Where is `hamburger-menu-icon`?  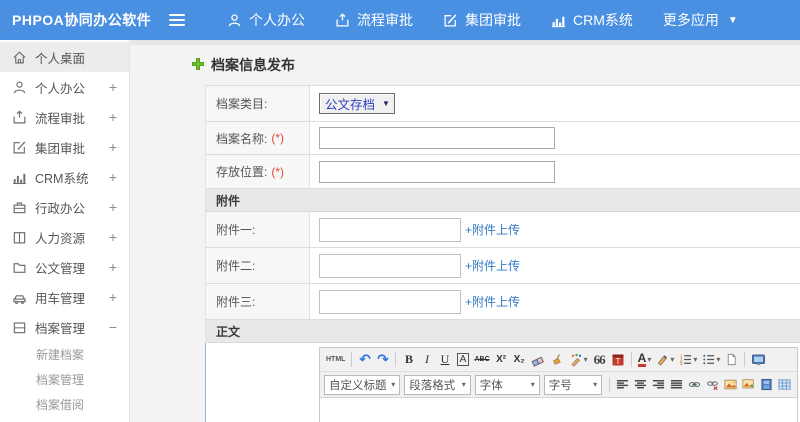
hamburger-menu-icon is located at coordinates (177, 20).